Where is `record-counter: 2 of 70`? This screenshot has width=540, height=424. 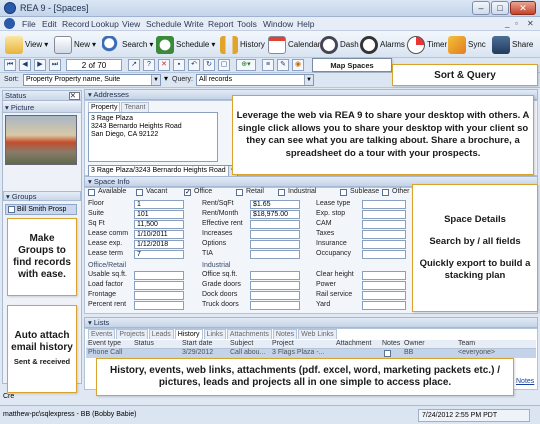
record-counter: 2 of 70 is located at coordinates (94, 65).